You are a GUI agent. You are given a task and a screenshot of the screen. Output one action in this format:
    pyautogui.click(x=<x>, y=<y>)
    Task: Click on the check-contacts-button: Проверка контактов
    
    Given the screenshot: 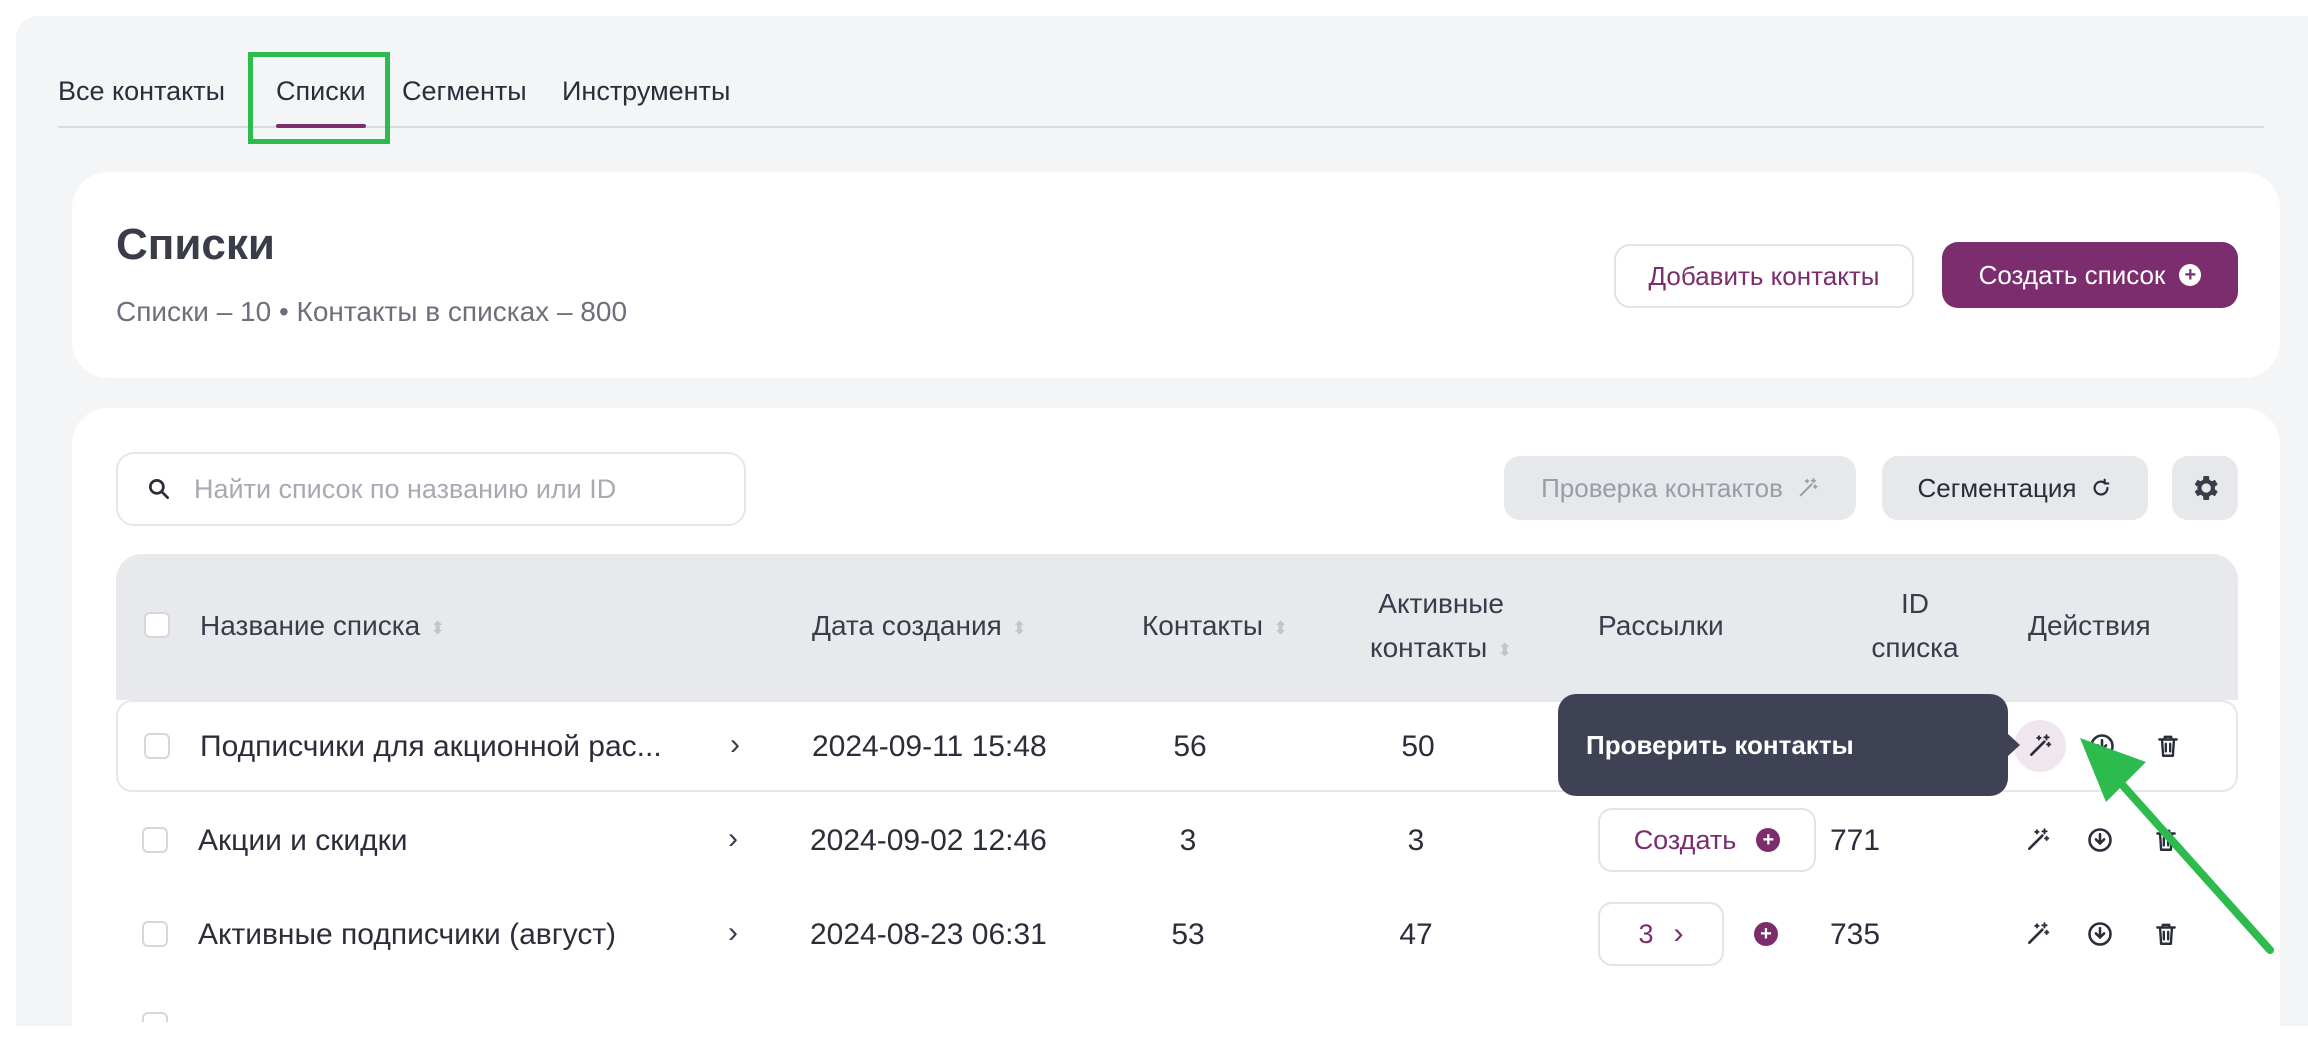 What is the action you would take?
    pyautogui.click(x=1680, y=488)
    